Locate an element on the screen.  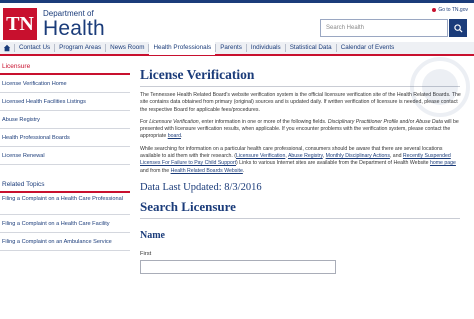
abuse-registry-link: Abuse Registry is located at coordinates (305, 156).